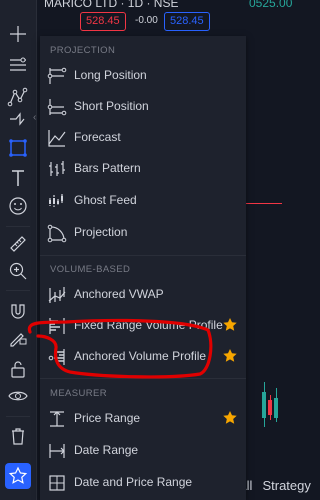 The image size is (320, 500). Describe the element at coordinates (143, 138) in the screenshot. I see `menu-item-forecast: Forecast` at that location.